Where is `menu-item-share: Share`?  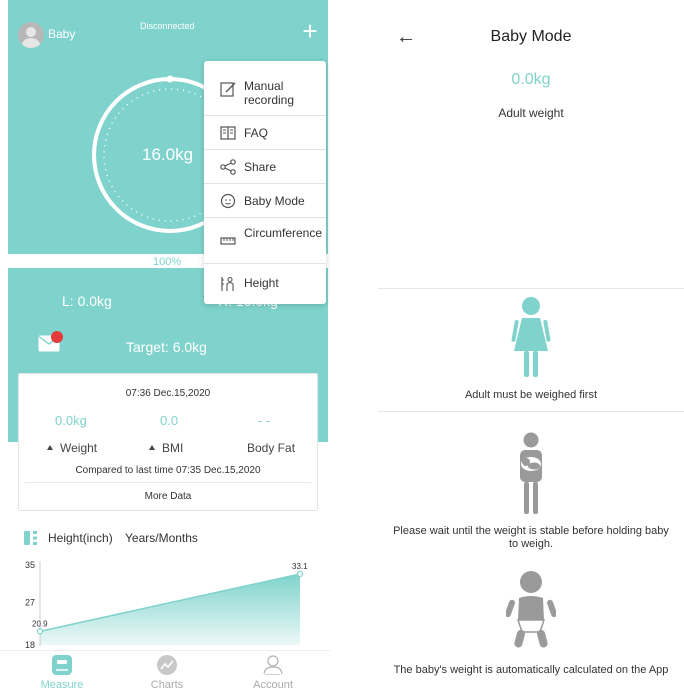
menu-item-share: Share is located at coordinates (265, 166).